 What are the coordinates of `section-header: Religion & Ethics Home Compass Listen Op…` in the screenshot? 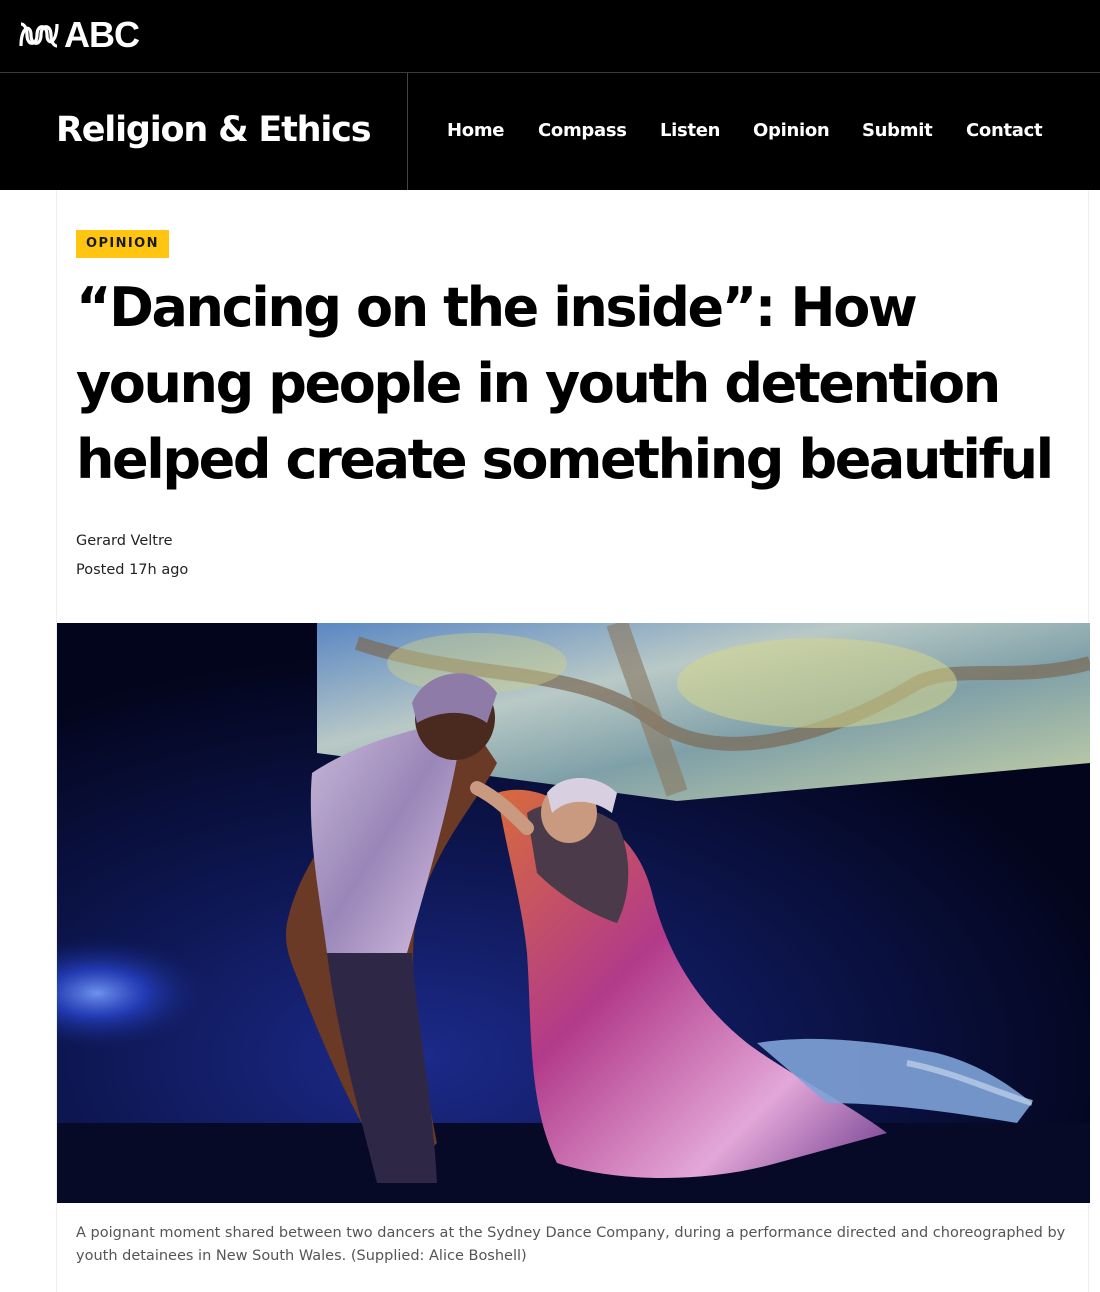 It's located at (550, 131).